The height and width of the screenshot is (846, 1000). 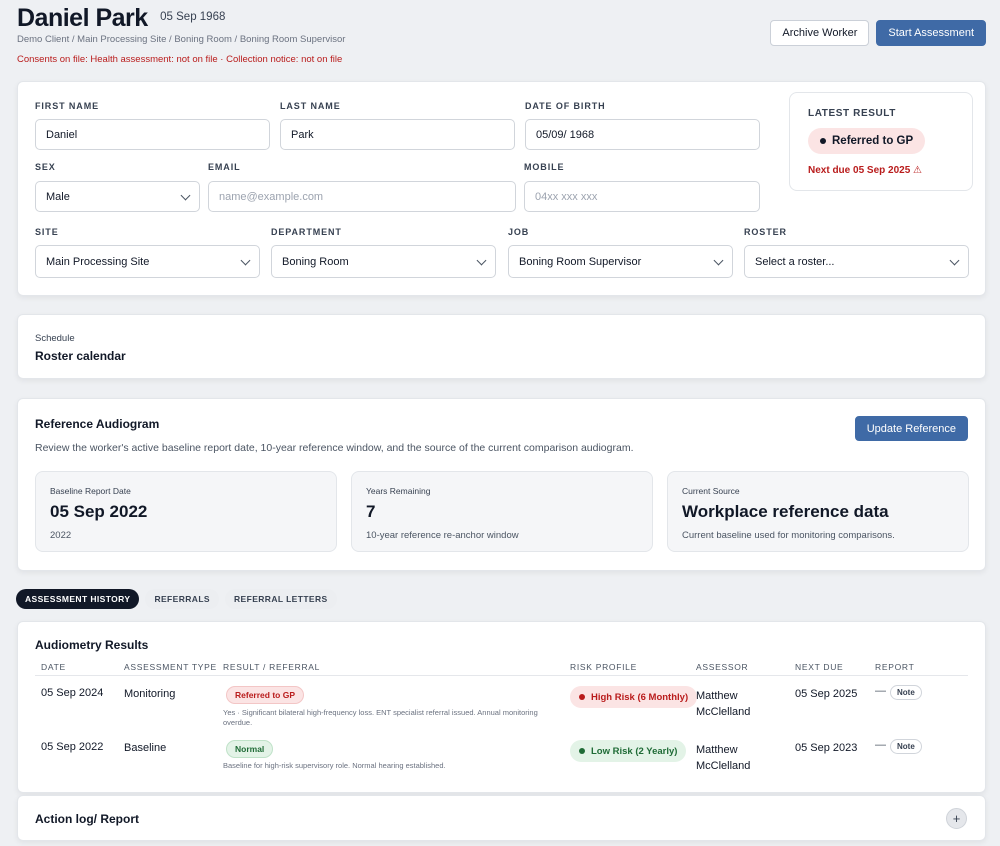 I want to click on stat-value: 7, so click(x=371, y=511).